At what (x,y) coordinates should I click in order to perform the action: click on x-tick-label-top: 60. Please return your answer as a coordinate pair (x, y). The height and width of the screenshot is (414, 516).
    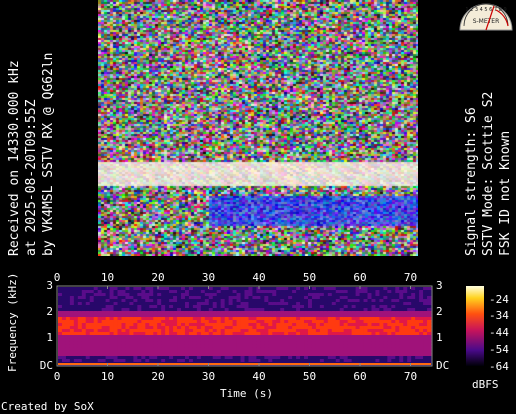
    Looking at the image, I should click on (359, 277).